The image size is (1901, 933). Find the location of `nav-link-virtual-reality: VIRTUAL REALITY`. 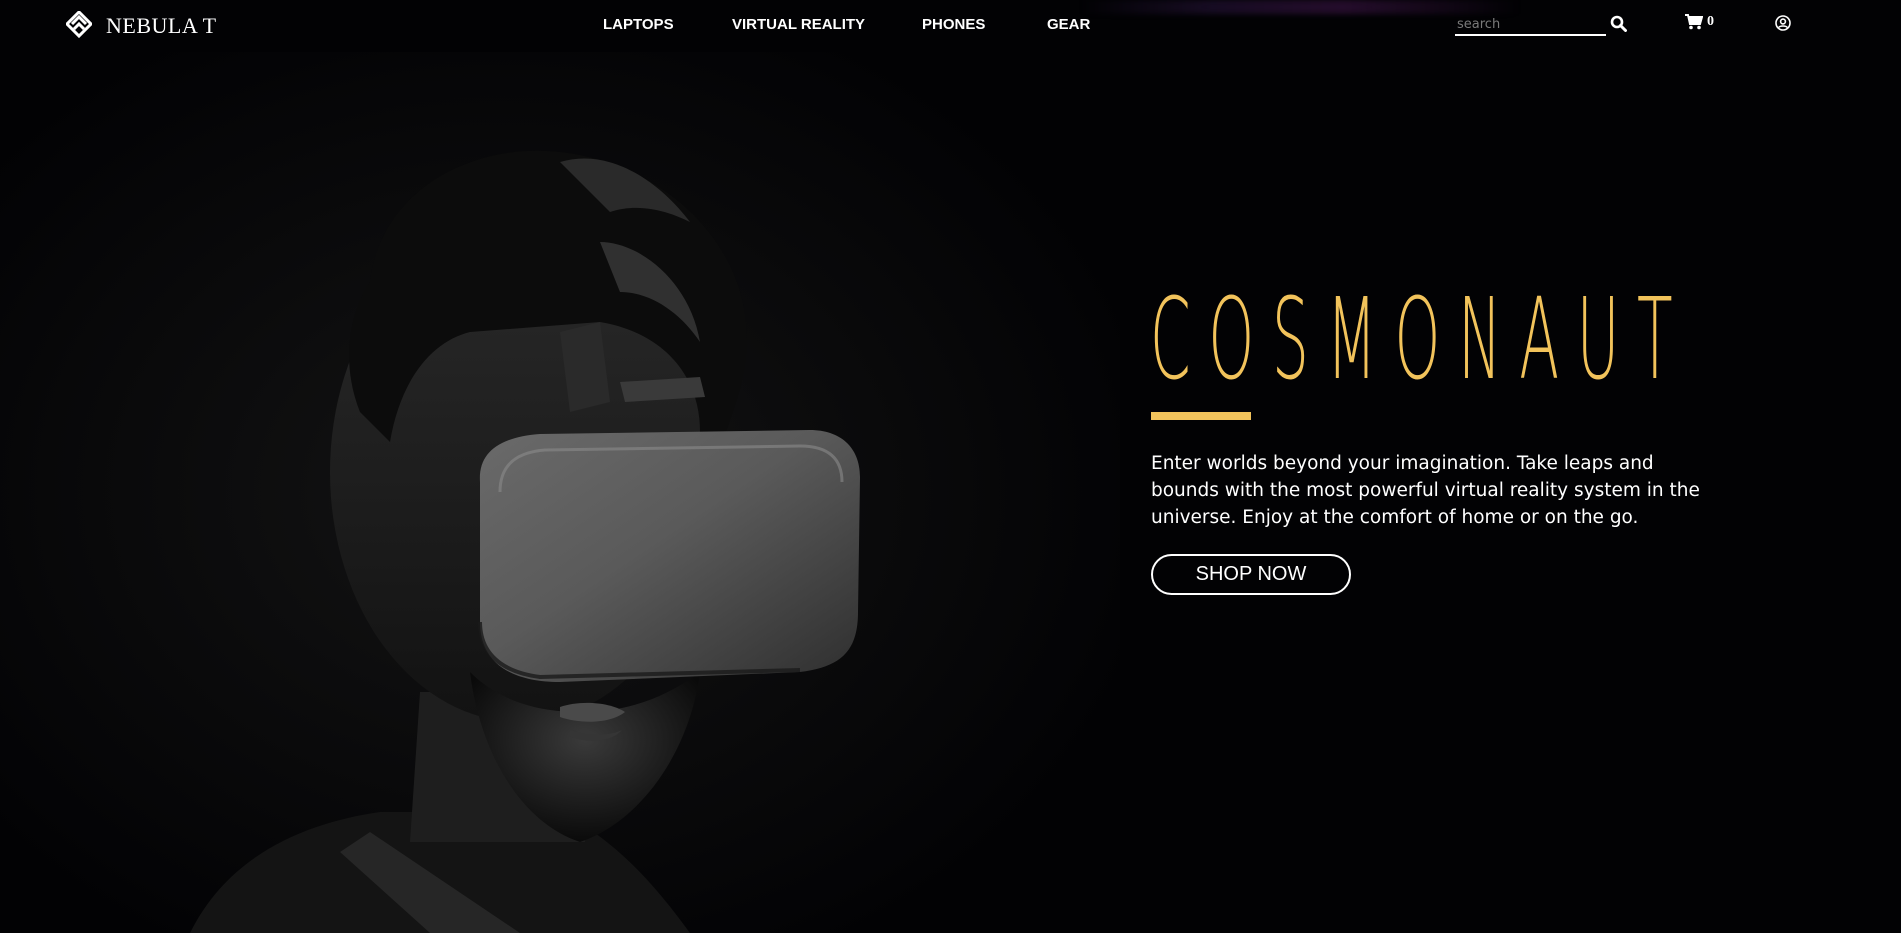

nav-link-virtual-reality: VIRTUAL REALITY is located at coordinates (798, 24).